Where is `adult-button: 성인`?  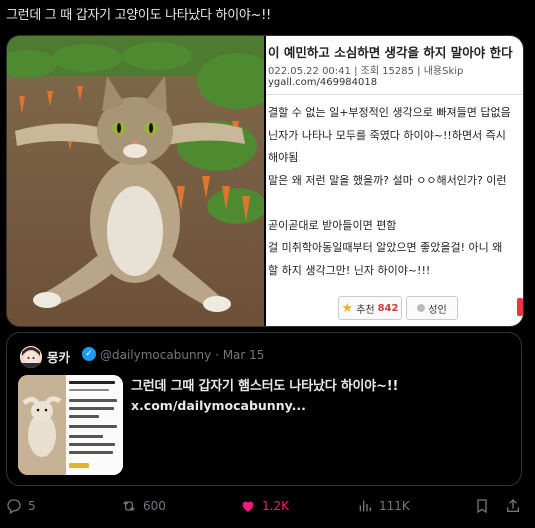 adult-button: 성인 is located at coordinates (432, 308).